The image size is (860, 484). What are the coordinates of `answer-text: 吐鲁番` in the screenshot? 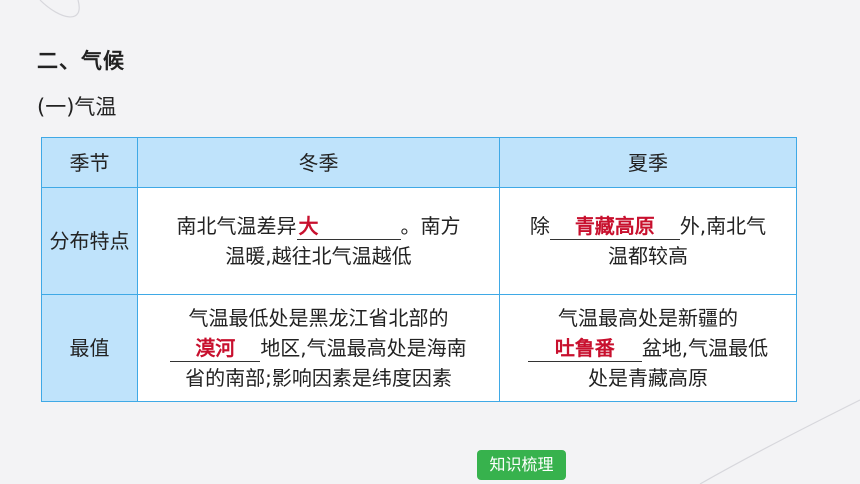 It's located at (584, 348).